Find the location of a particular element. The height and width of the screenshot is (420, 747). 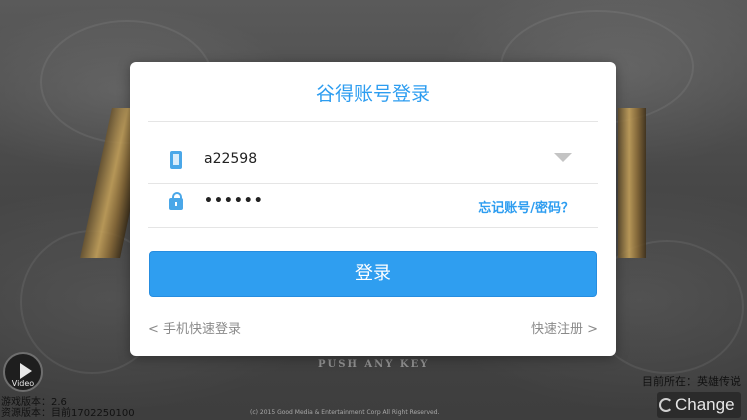

password-field: •••••• 忘记账号/密码？ is located at coordinates (373, 205).